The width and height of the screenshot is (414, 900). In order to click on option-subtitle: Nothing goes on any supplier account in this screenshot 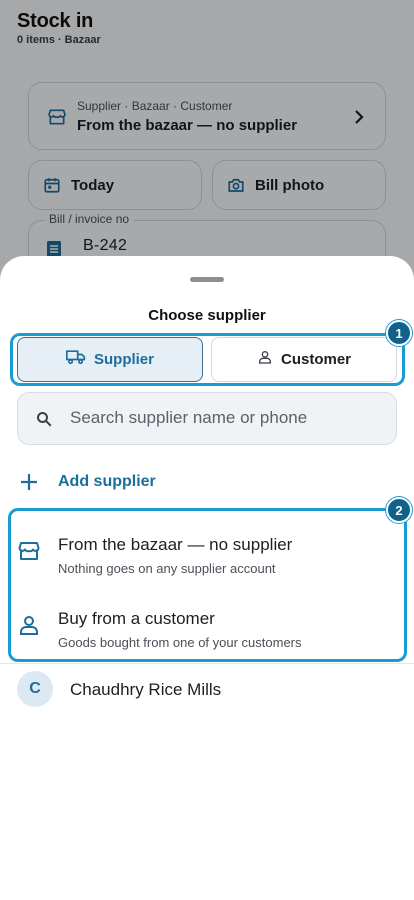, I will do `click(167, 568)`.